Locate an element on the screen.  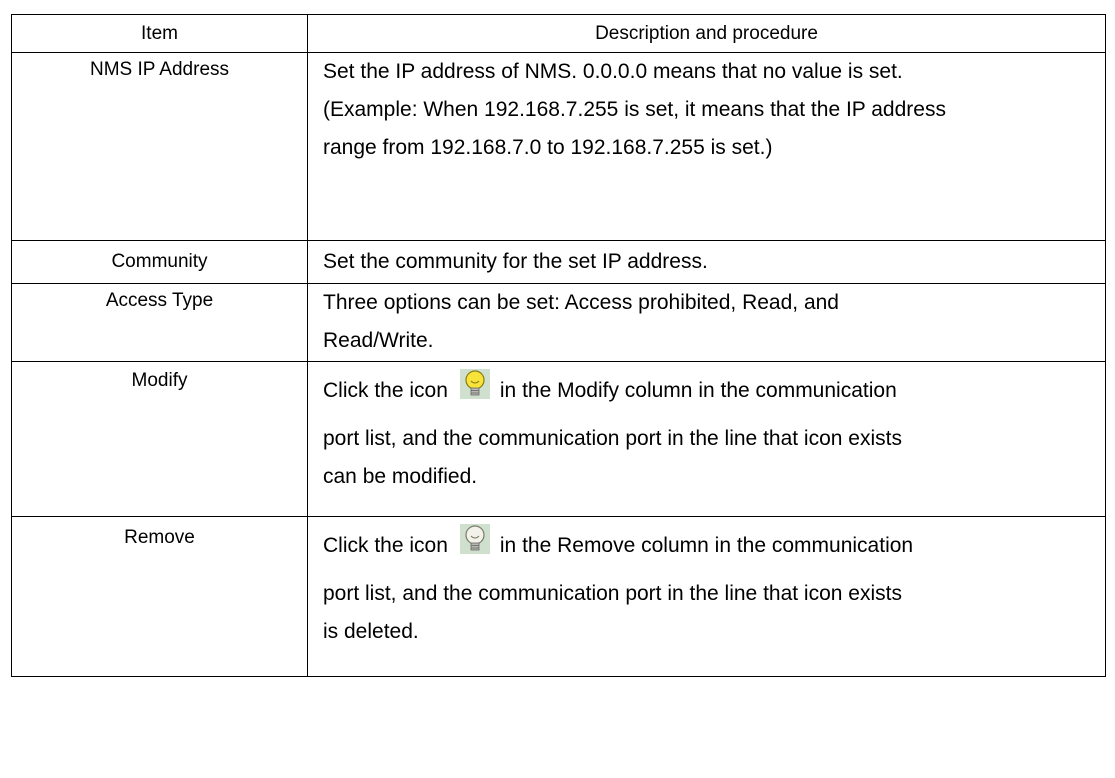
item-community: Community is located at coordinates (159, 262).